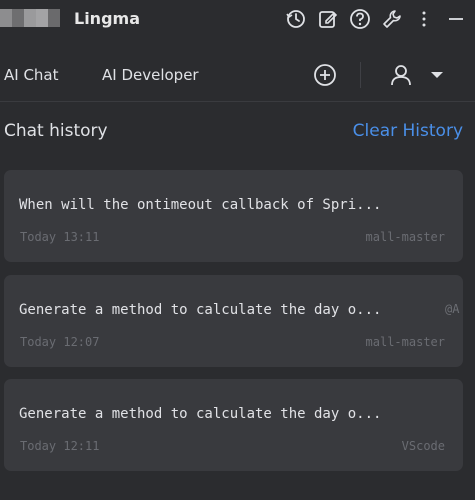  I want to click on title-bar: Lingma, so click(237, 20).